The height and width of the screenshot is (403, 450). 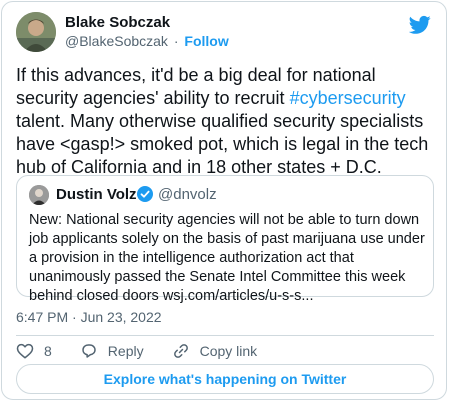 What do you see at coordinates (116, 41) in the screenshot?
I see `author-handle: @BlakeSobczak` at bounding box center [116, 41].